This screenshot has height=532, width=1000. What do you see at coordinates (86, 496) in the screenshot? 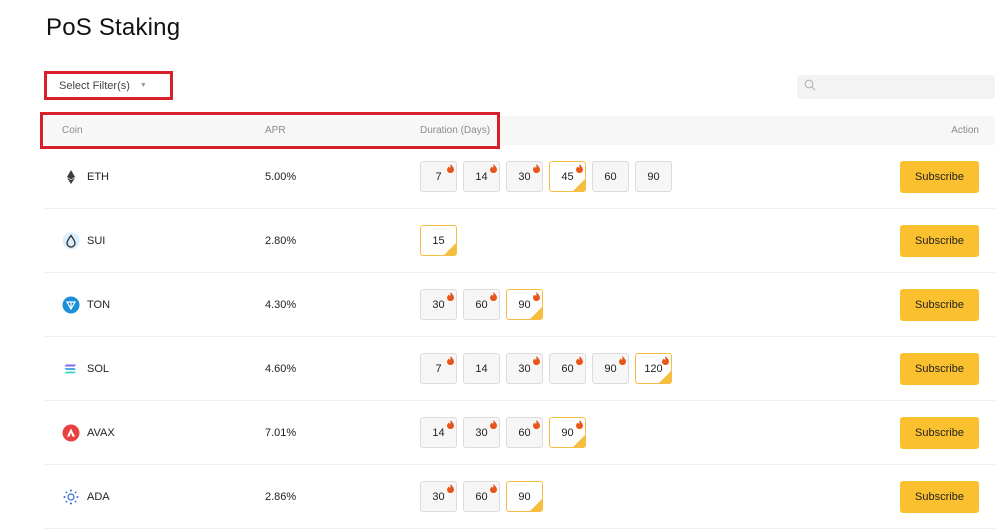
I see `coin-cell: ADA` at bounding box center [86, 496].